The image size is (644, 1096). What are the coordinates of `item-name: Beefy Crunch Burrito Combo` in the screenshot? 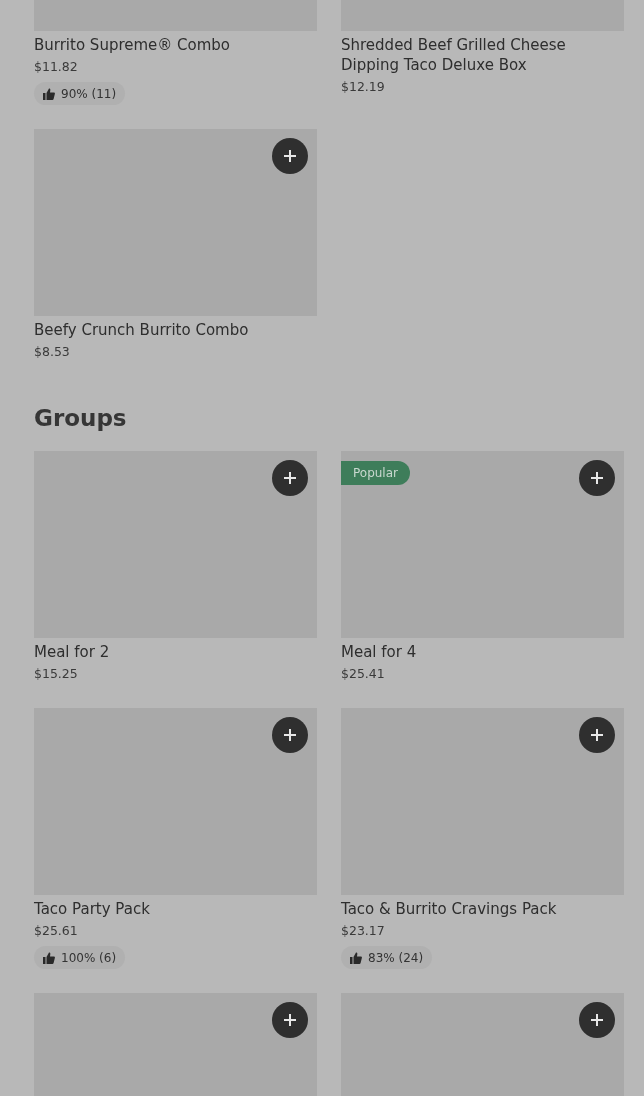 It's located at (142, 330).